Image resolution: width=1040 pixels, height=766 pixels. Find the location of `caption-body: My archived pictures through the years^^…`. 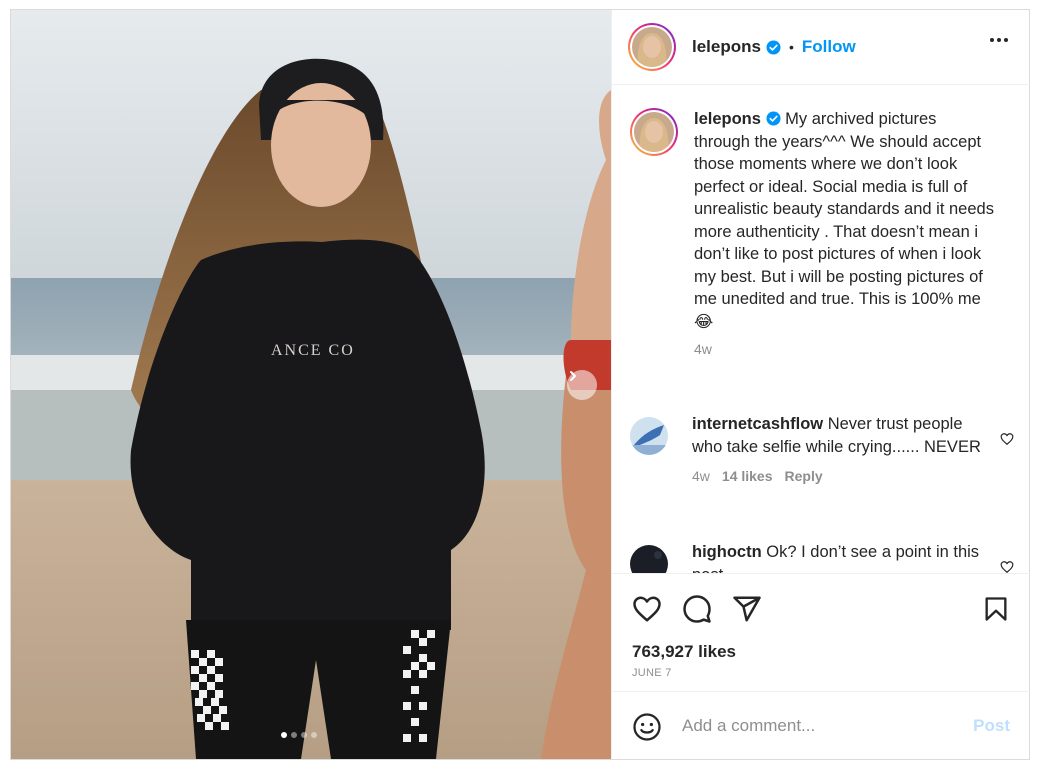

caption-body: My archived pictures through the years^^… is located at coordinates (844, 209).